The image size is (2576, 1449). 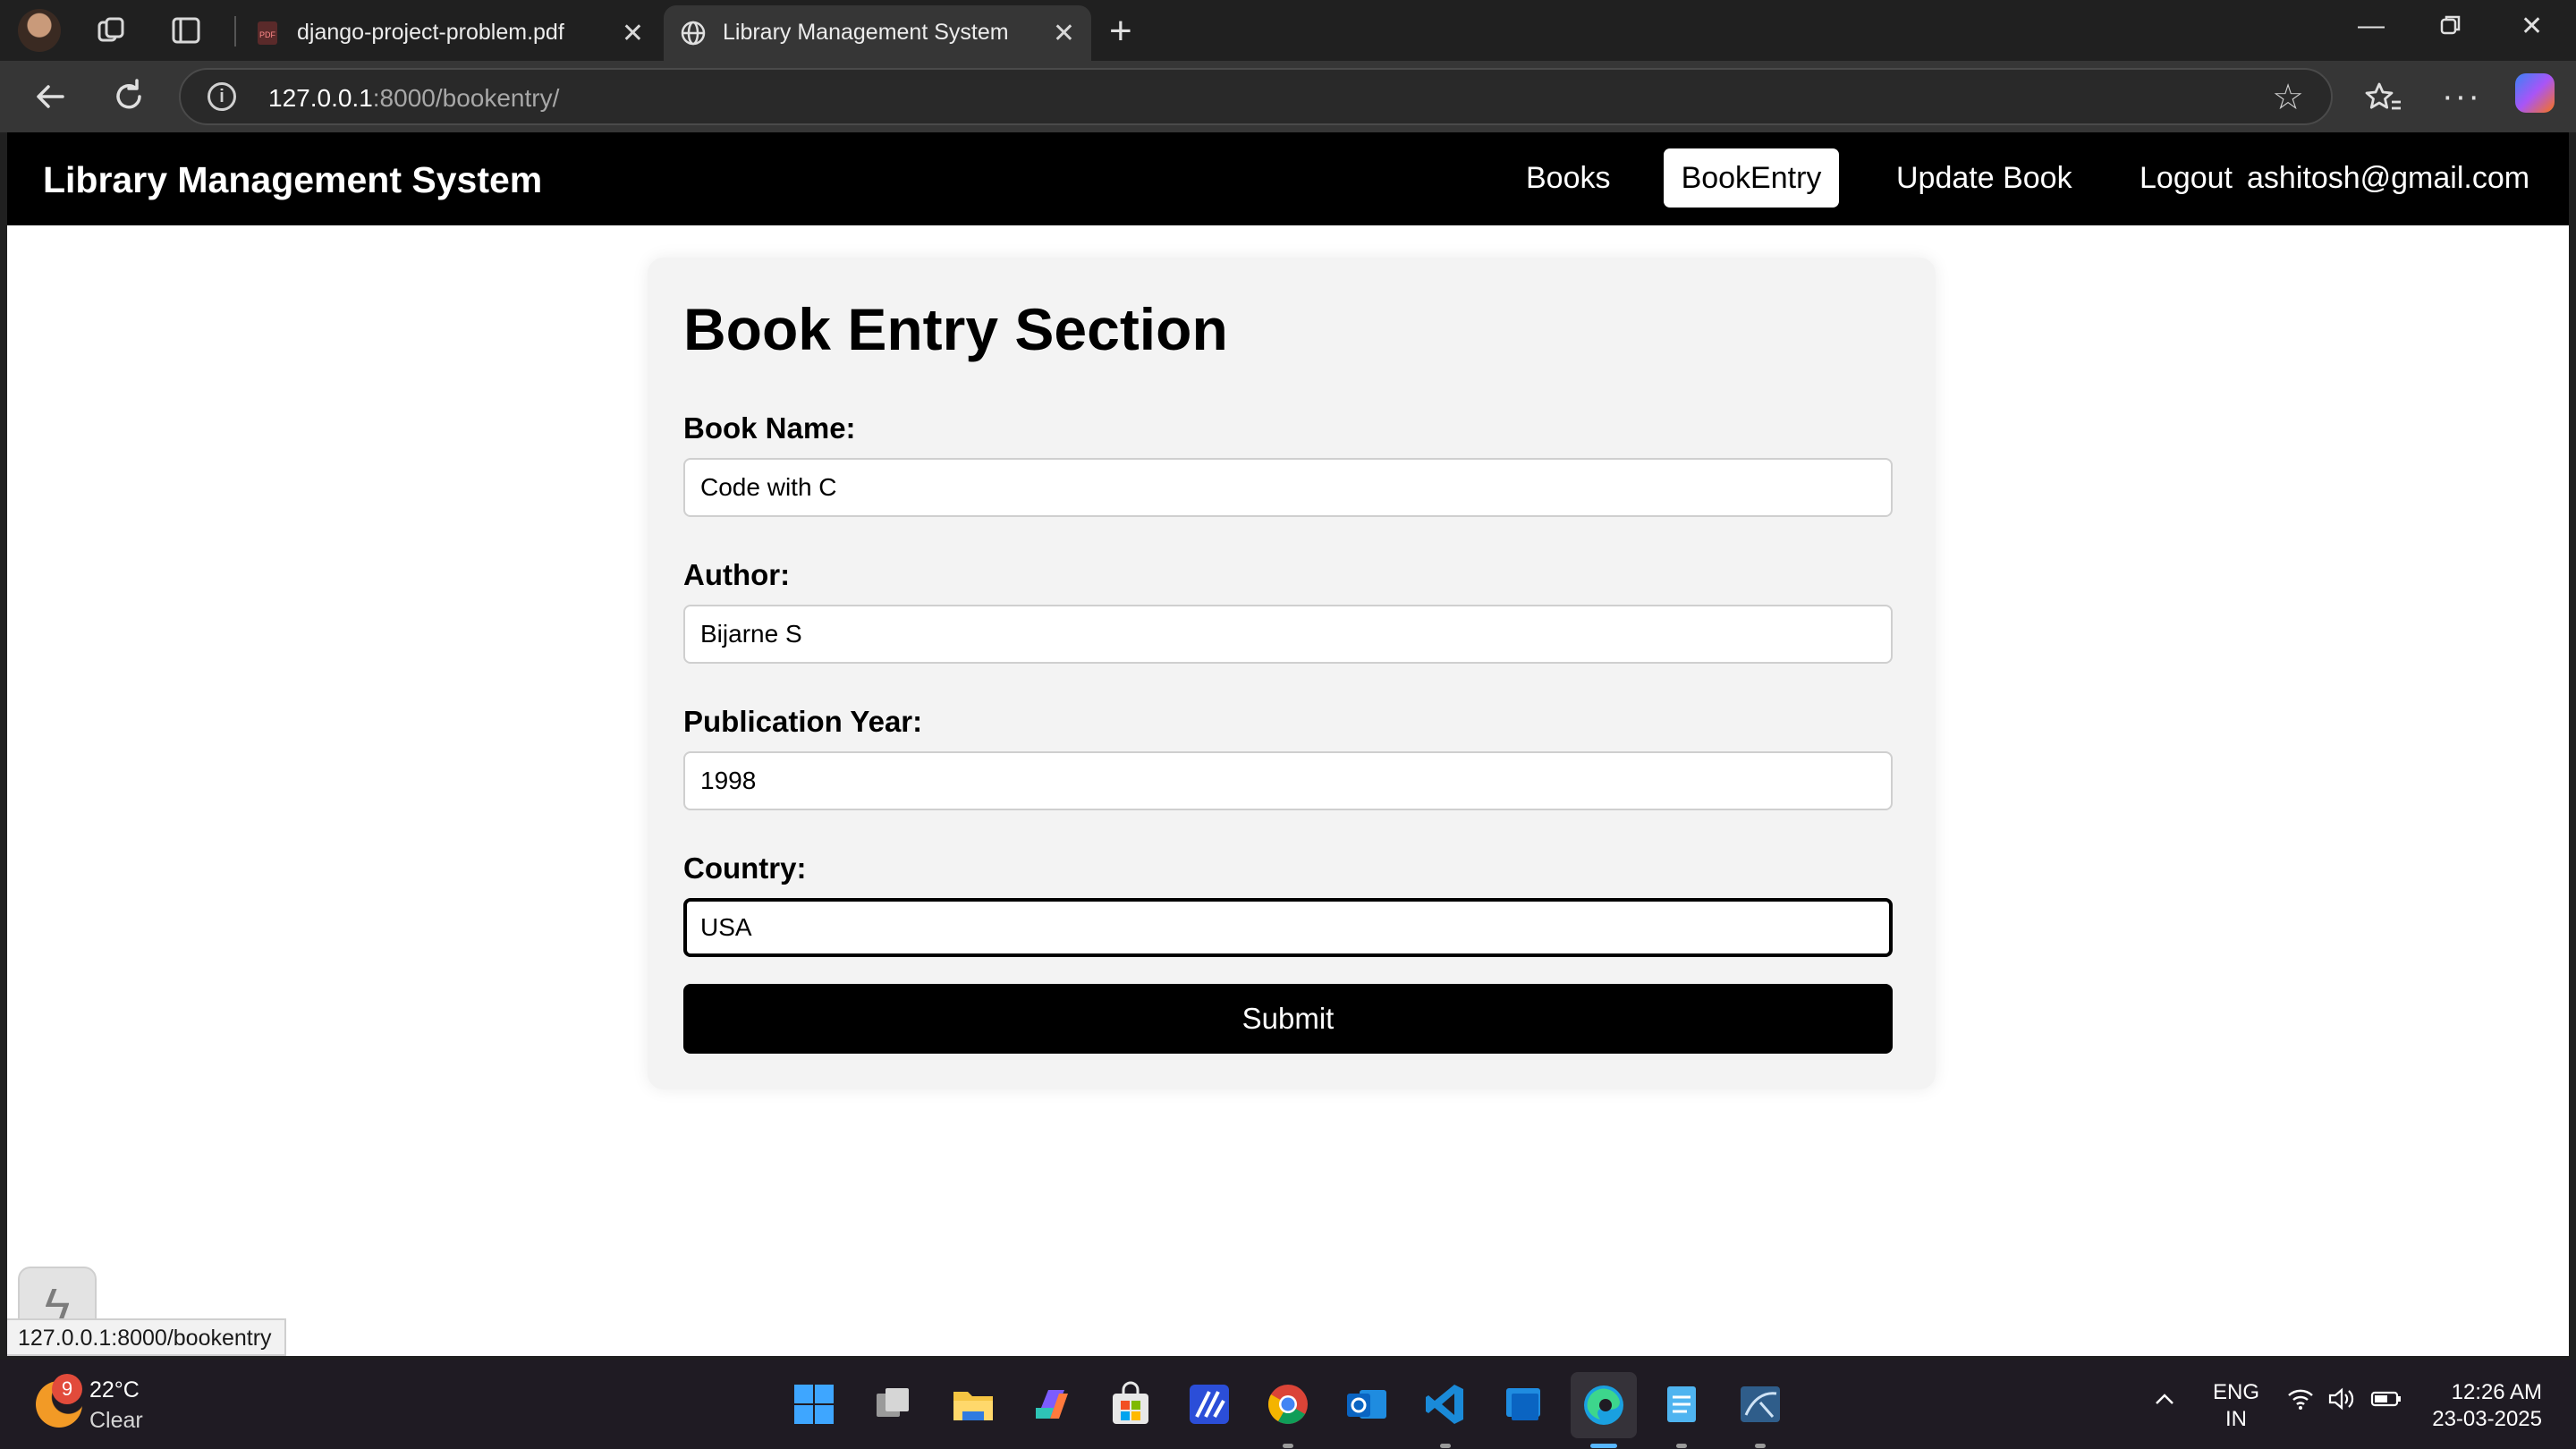 What do you see at coordinates (737, 574) in the screenshot?
I see `author-label: Author:` at bounding box center [737, 574].